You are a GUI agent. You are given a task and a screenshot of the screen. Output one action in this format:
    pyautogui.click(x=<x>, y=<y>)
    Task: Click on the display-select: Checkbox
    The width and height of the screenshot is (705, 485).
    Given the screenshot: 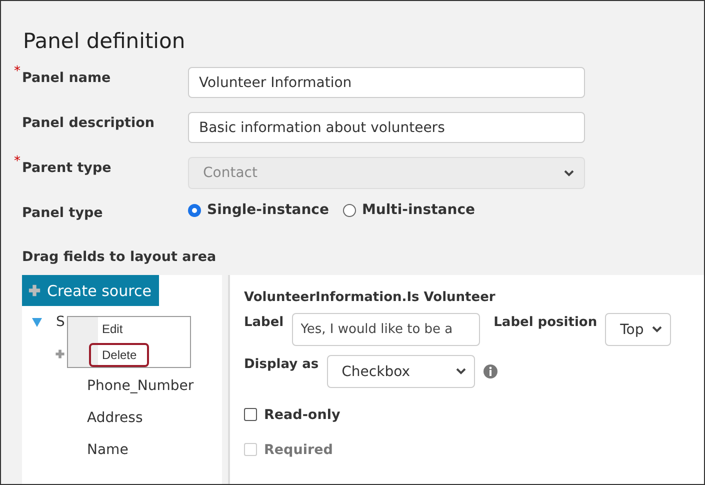 What is the action you would take?
    pyautogui.click(x=400, y=371)
    